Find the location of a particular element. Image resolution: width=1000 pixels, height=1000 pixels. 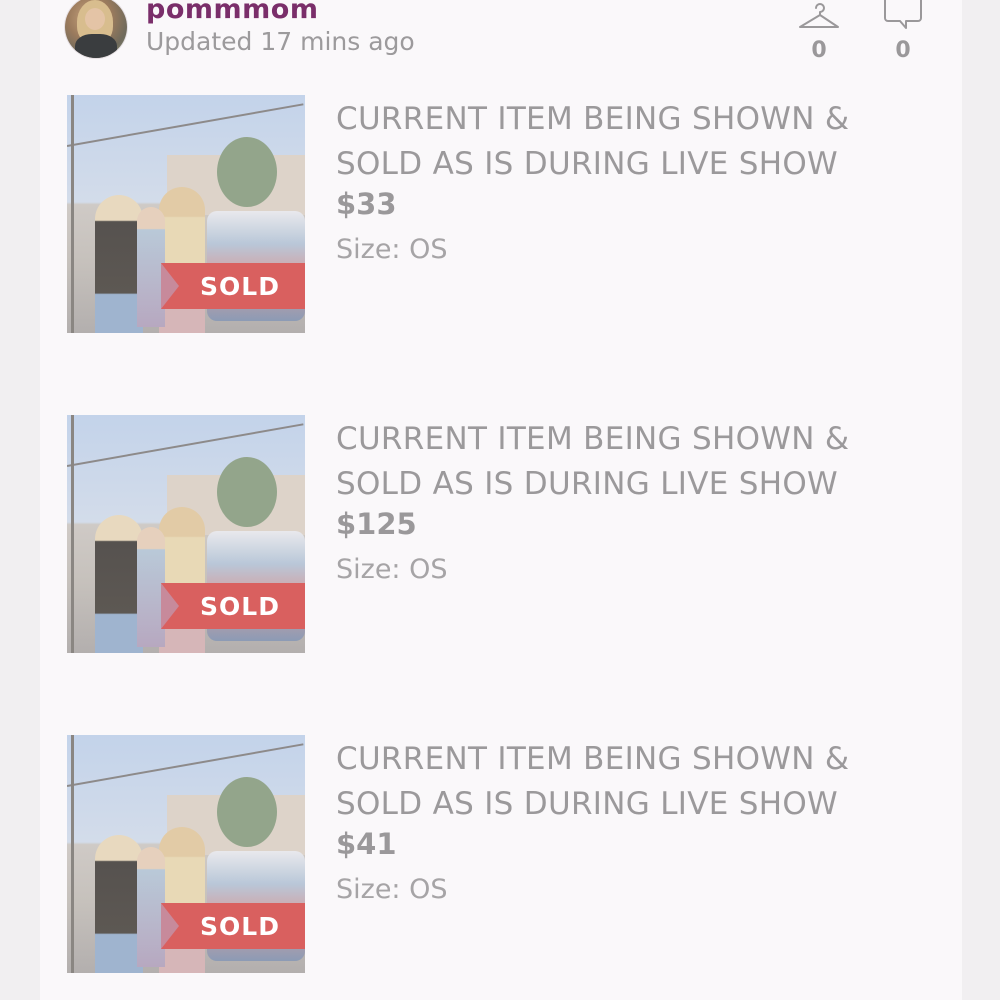

listing-price: $41 is located at coordinates (366, 844).